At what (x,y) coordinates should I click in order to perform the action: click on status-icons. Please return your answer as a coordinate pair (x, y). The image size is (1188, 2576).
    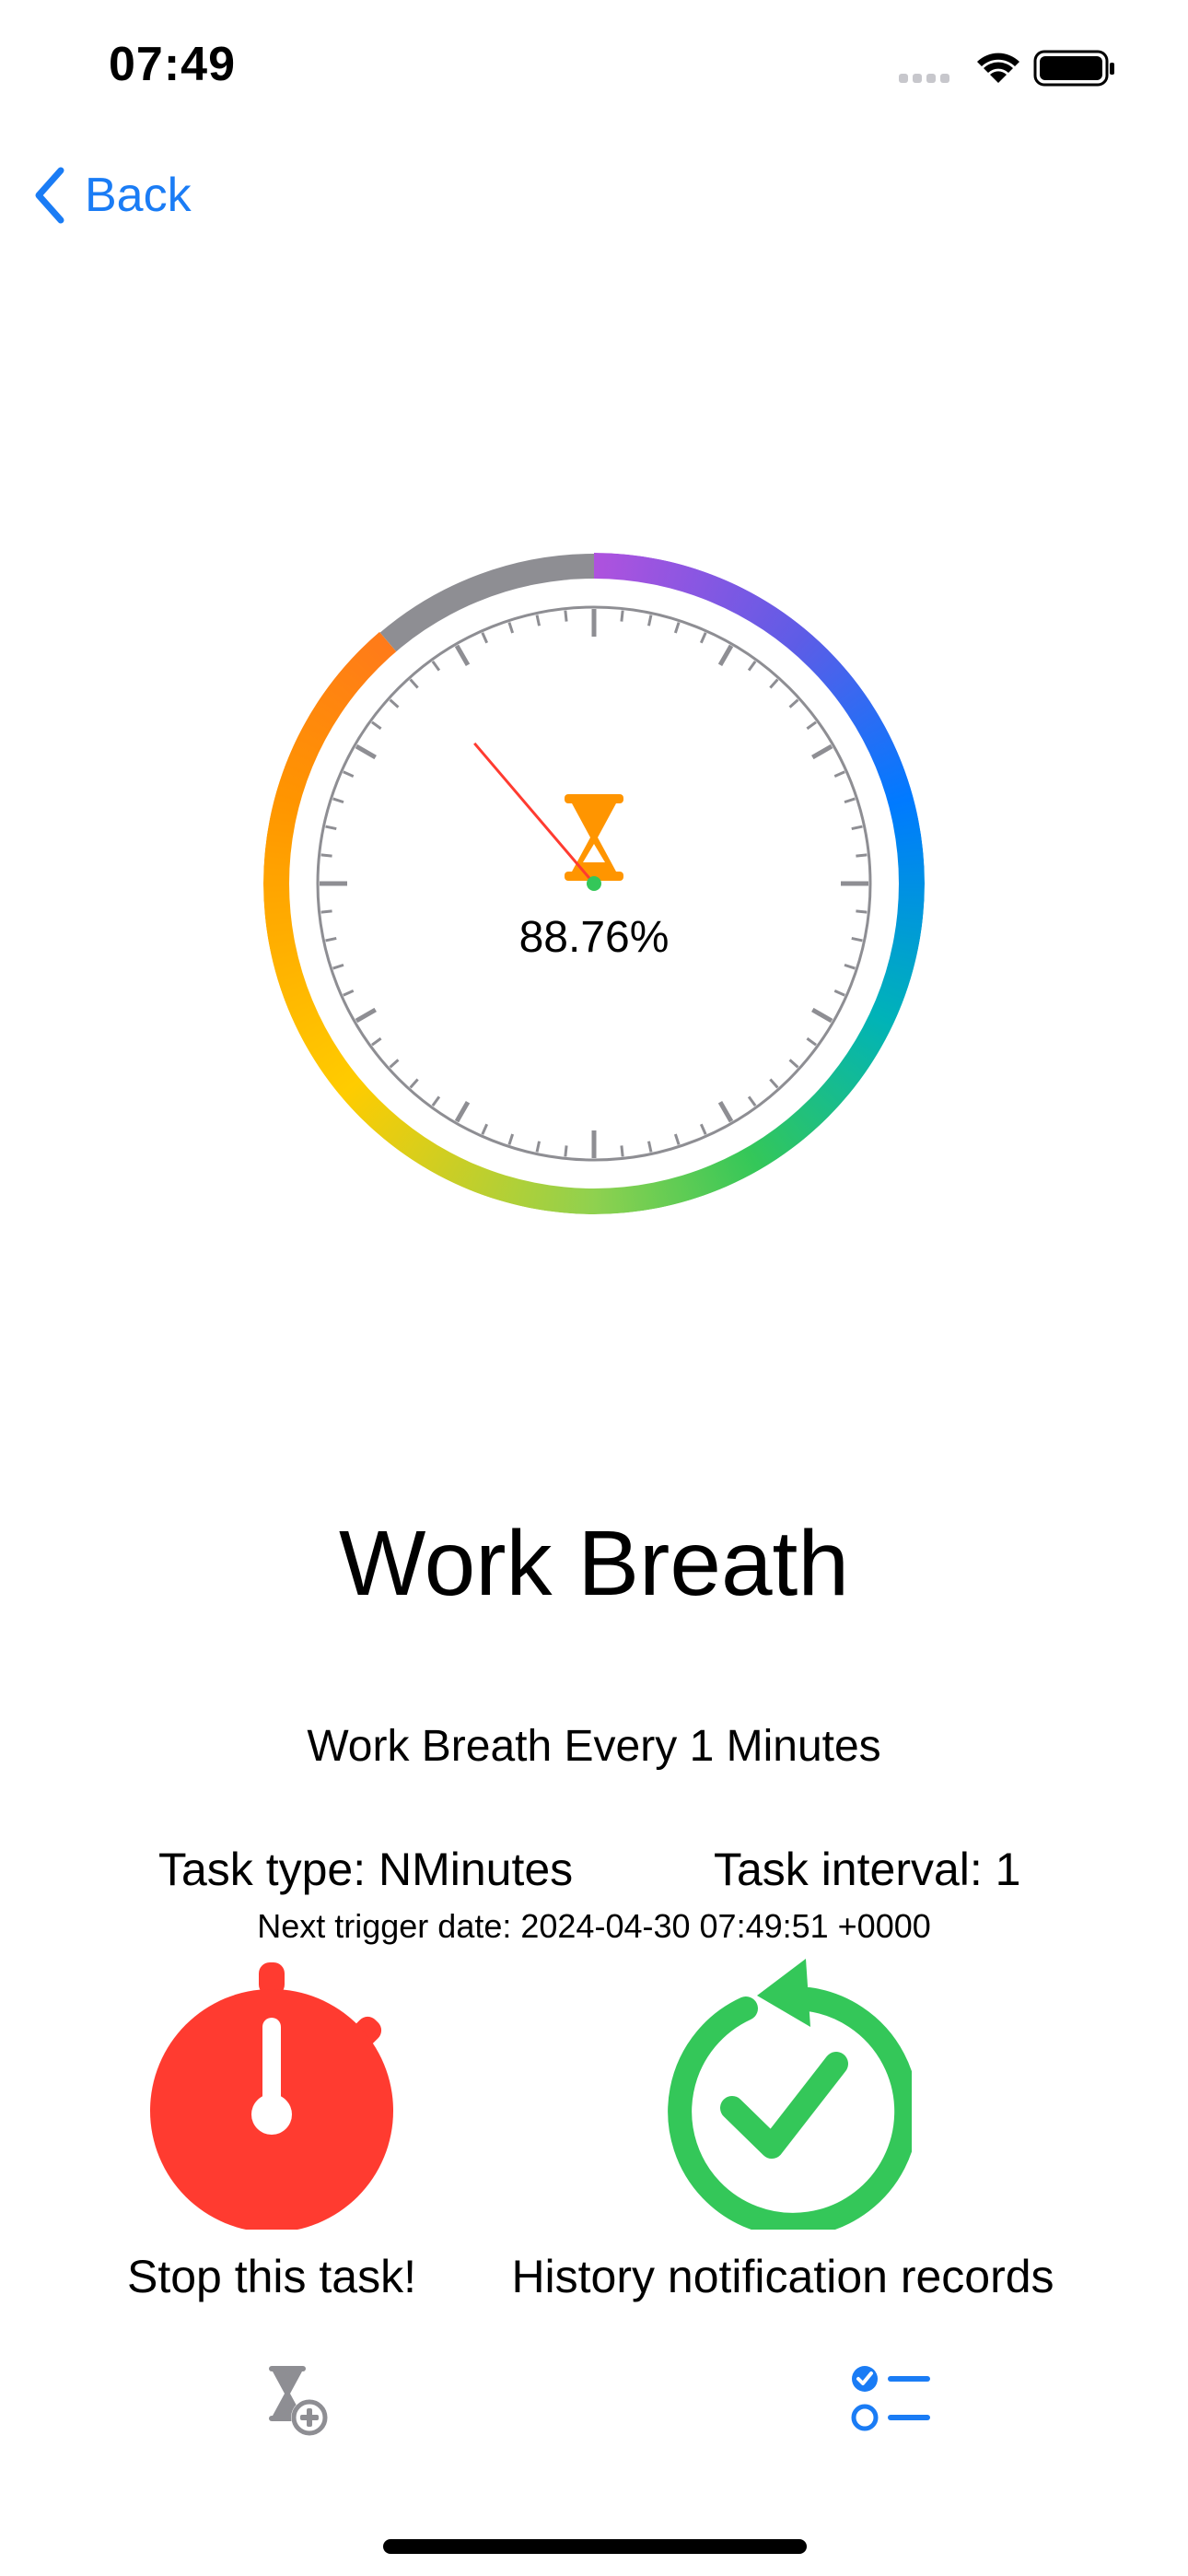
    Looking at the image, I should click on (1007, 68).